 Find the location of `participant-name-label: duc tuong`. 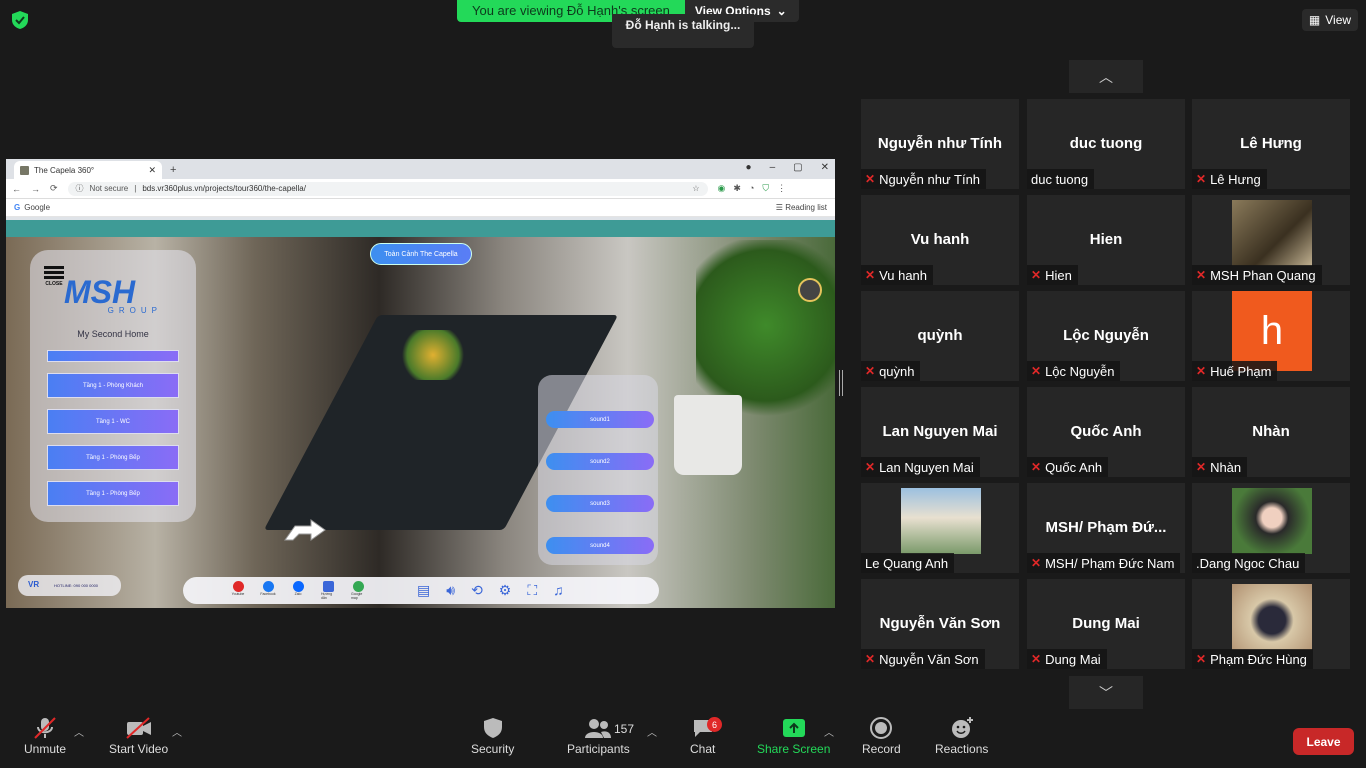

participant-name-label: duc tuong is located at coordinates (1061, 179).